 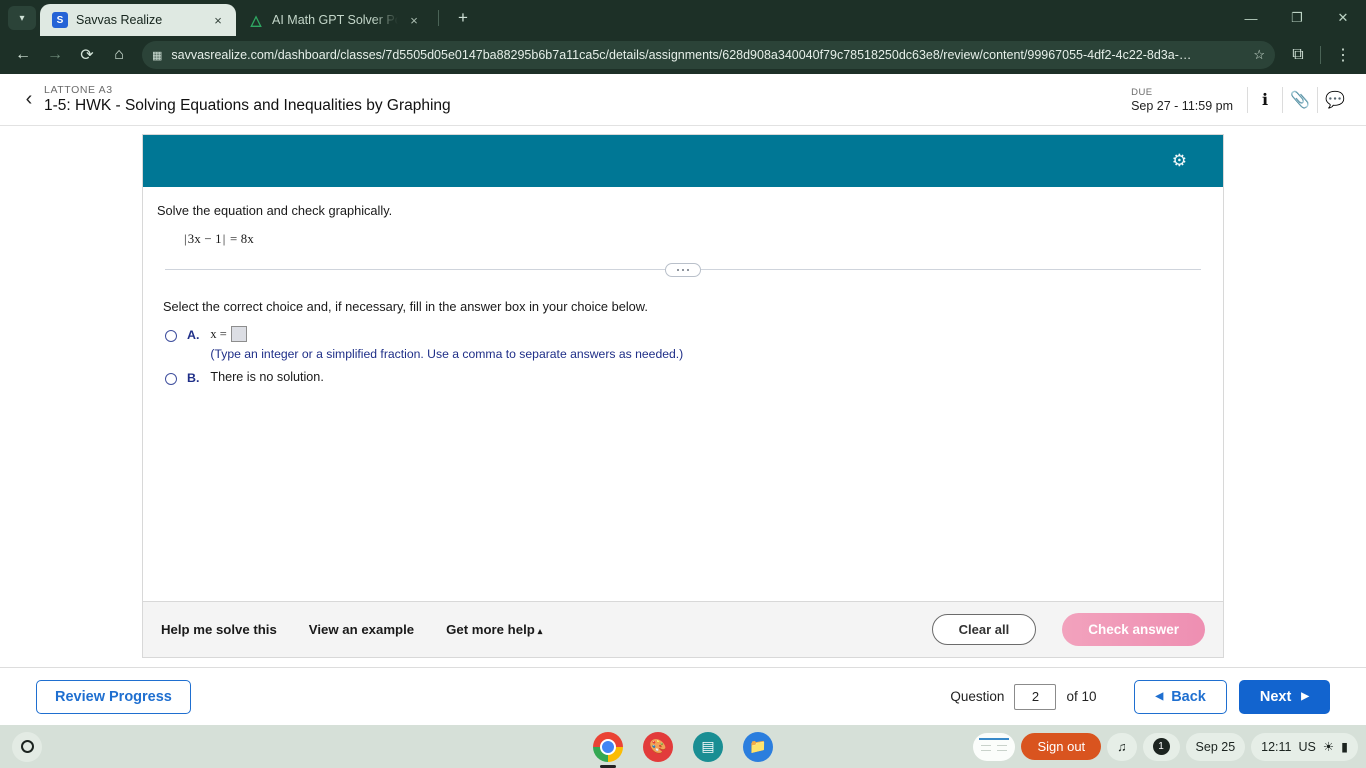 I want to click on class-name: LATTONE A3, so click(x=78, y=90).